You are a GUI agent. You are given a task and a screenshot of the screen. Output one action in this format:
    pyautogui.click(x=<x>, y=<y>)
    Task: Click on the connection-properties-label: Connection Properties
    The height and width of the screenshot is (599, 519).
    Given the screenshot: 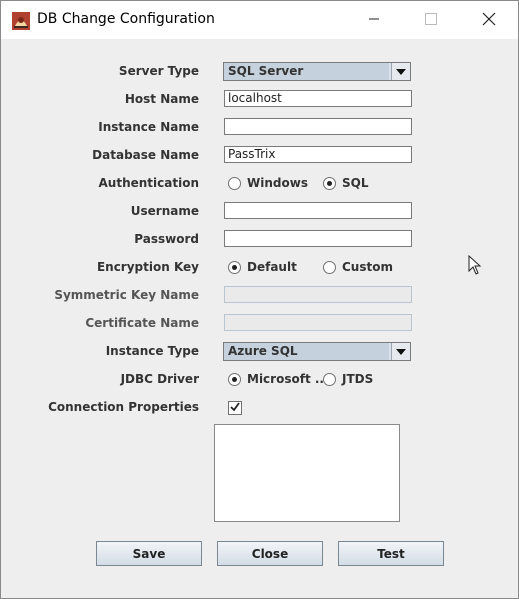 What is the action you would take?
    pyautogui.click(x=123, y=407)
    